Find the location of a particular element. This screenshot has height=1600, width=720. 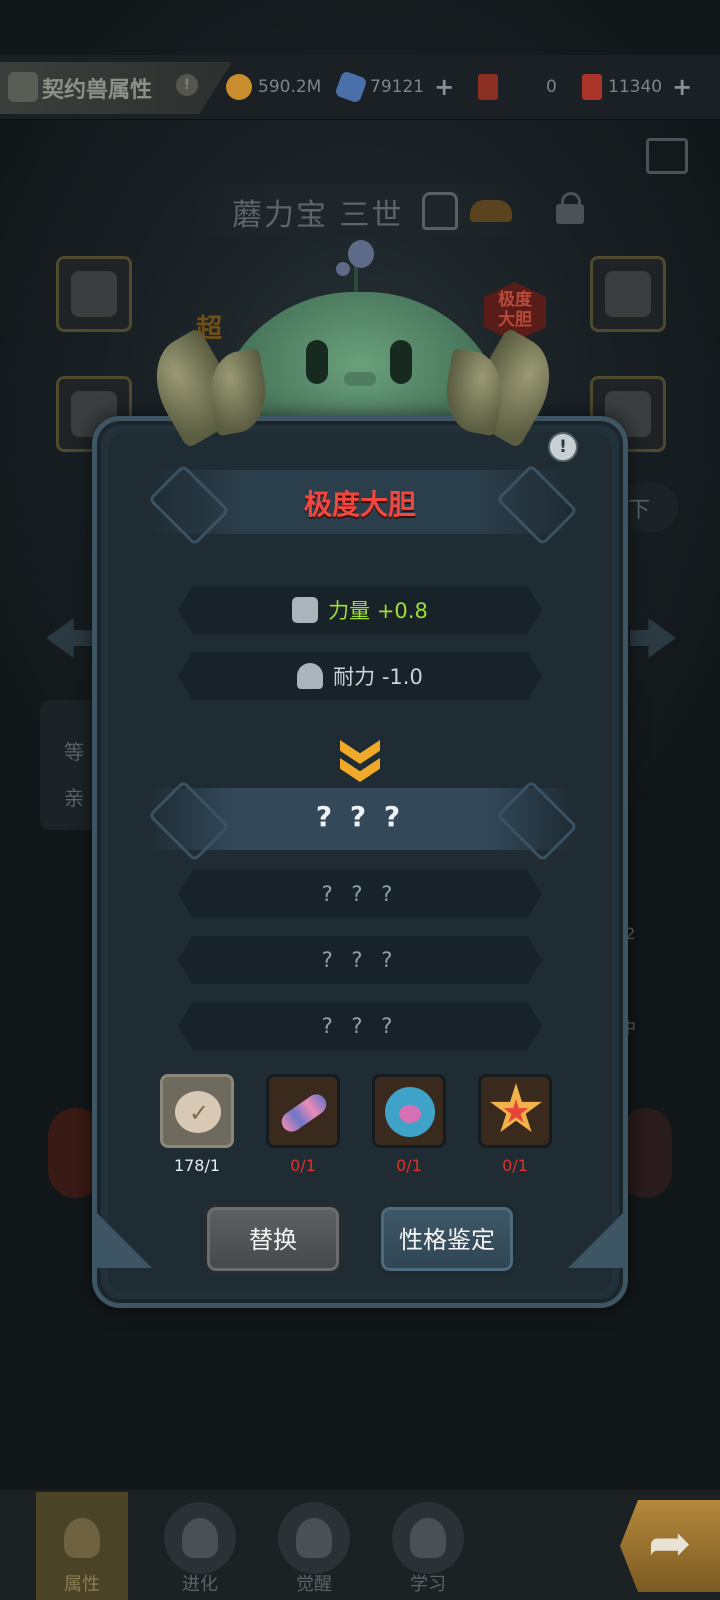

pet-name: 蘑力宝 三世 is located at coordinates (318, 215).